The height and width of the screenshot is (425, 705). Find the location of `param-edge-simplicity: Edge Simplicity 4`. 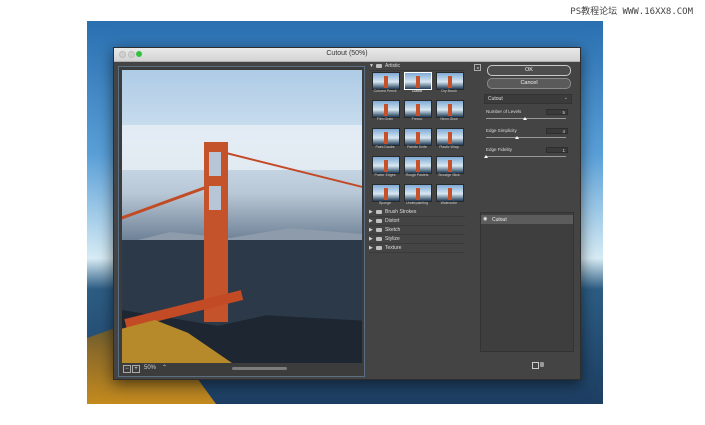

param-edge-simplicity: Edge Simplicity 4 is located at coordinates (527, 137).